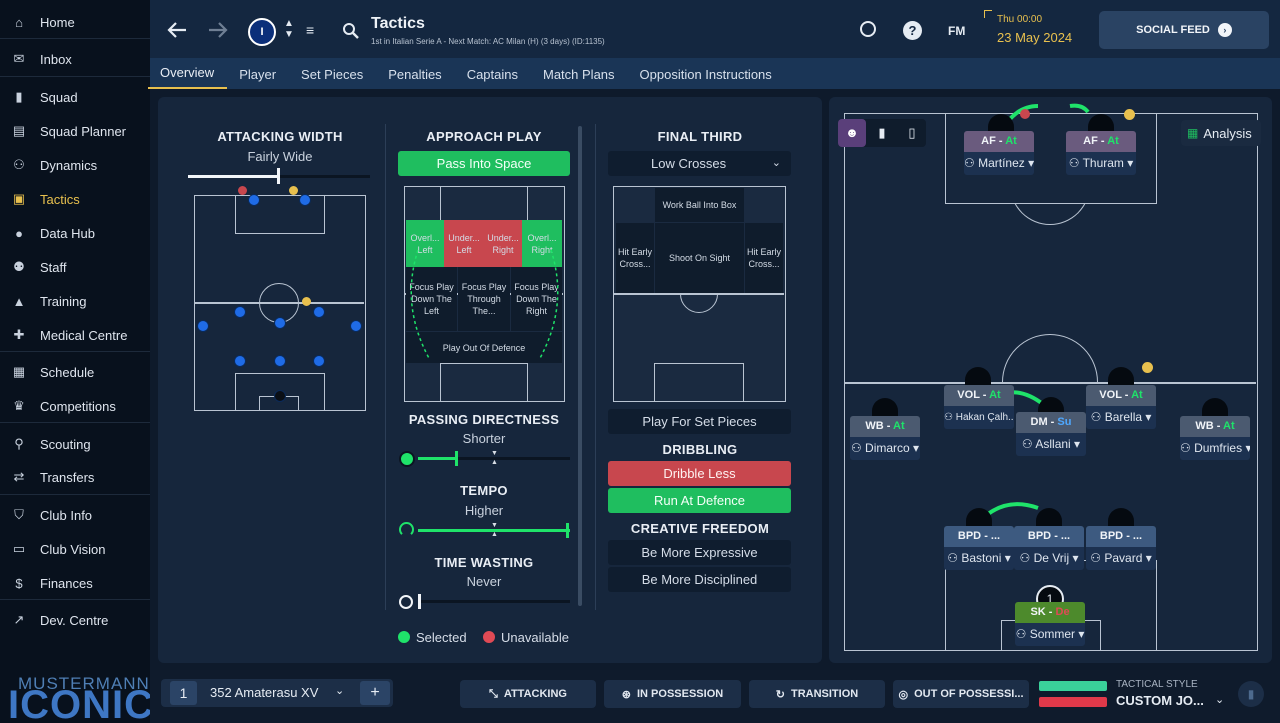 The image size is (1280, 723). Describe the element at coordinates (75, 59) in the screenshot. I see `sidebar-item-inbox: ✉ Inbox` at that location.